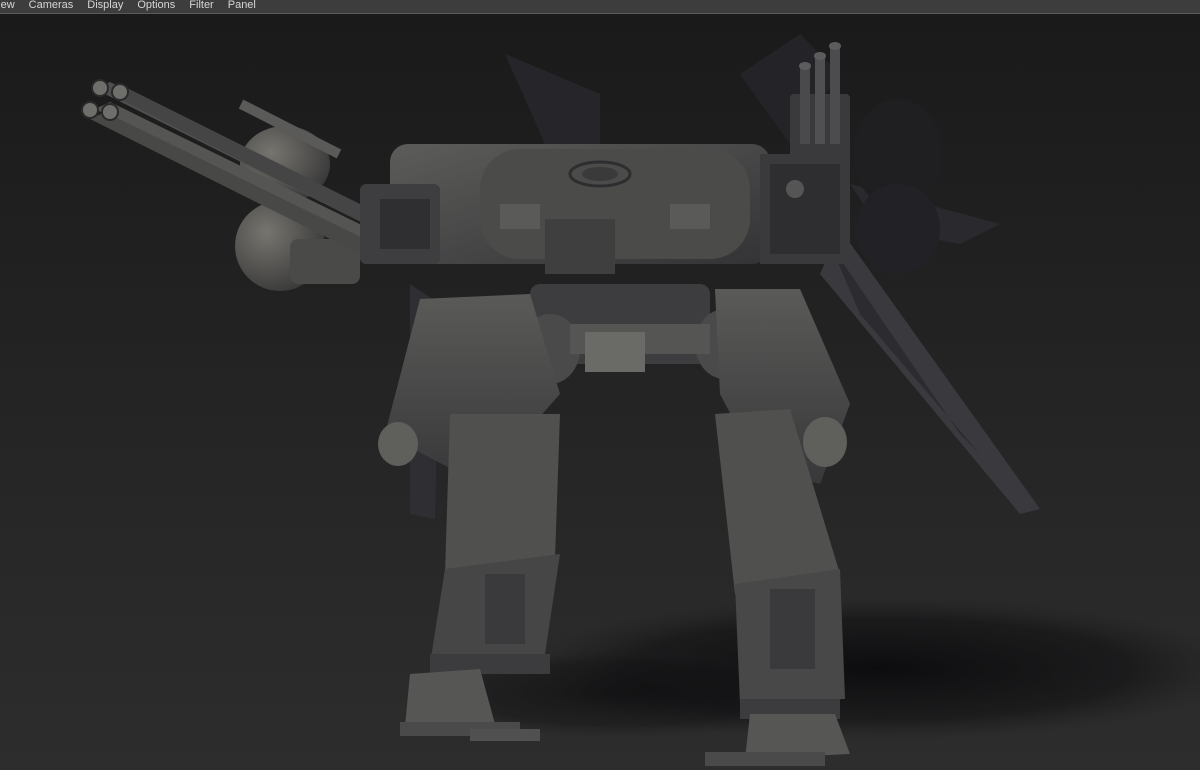 The width and height of the screenshot is (1200, 770). Describe the element at coordinates (105, 6) in the screenshot. I see `menu-display: Display` at that location.